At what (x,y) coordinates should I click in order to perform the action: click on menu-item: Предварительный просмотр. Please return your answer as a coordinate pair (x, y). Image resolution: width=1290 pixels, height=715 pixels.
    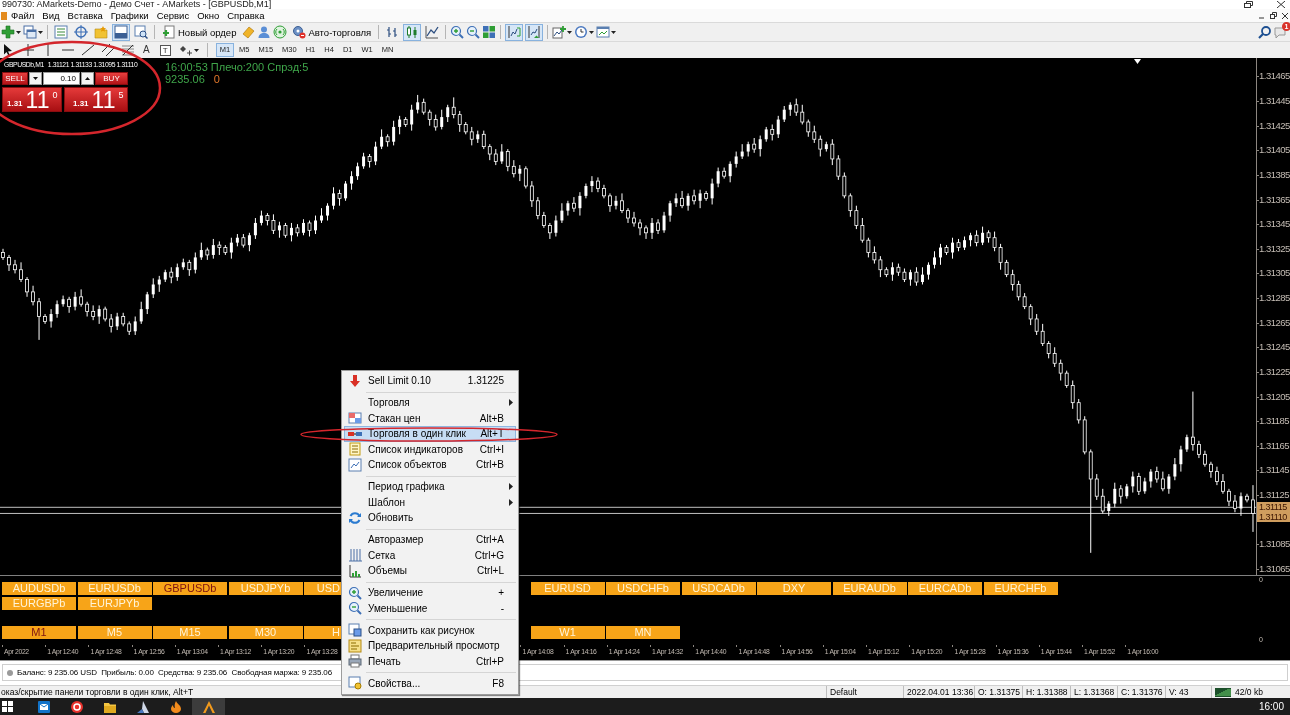
    Looking at the image, I should click on (430, 646).